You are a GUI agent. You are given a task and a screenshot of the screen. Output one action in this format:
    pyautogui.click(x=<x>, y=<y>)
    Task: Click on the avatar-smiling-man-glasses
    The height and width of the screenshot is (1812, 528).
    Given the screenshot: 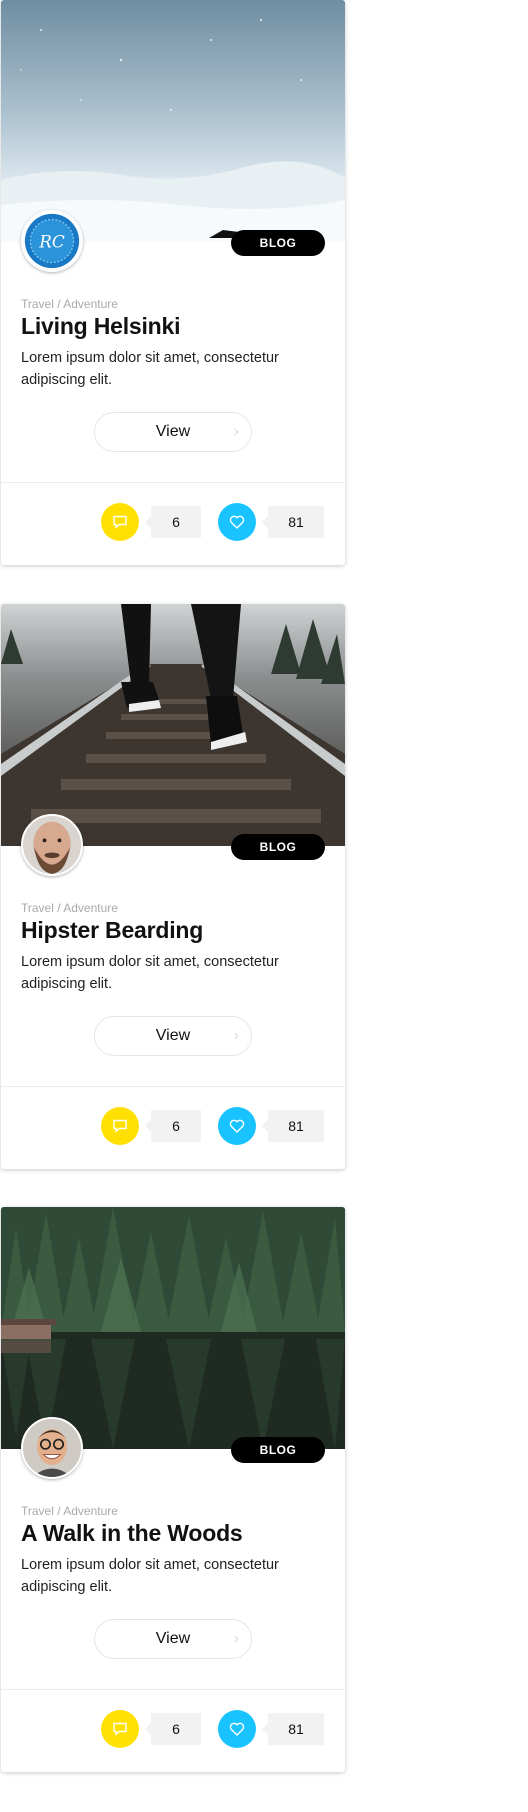 What is the action you would take?
    pyautogui.click(x=52, y=1448)
    